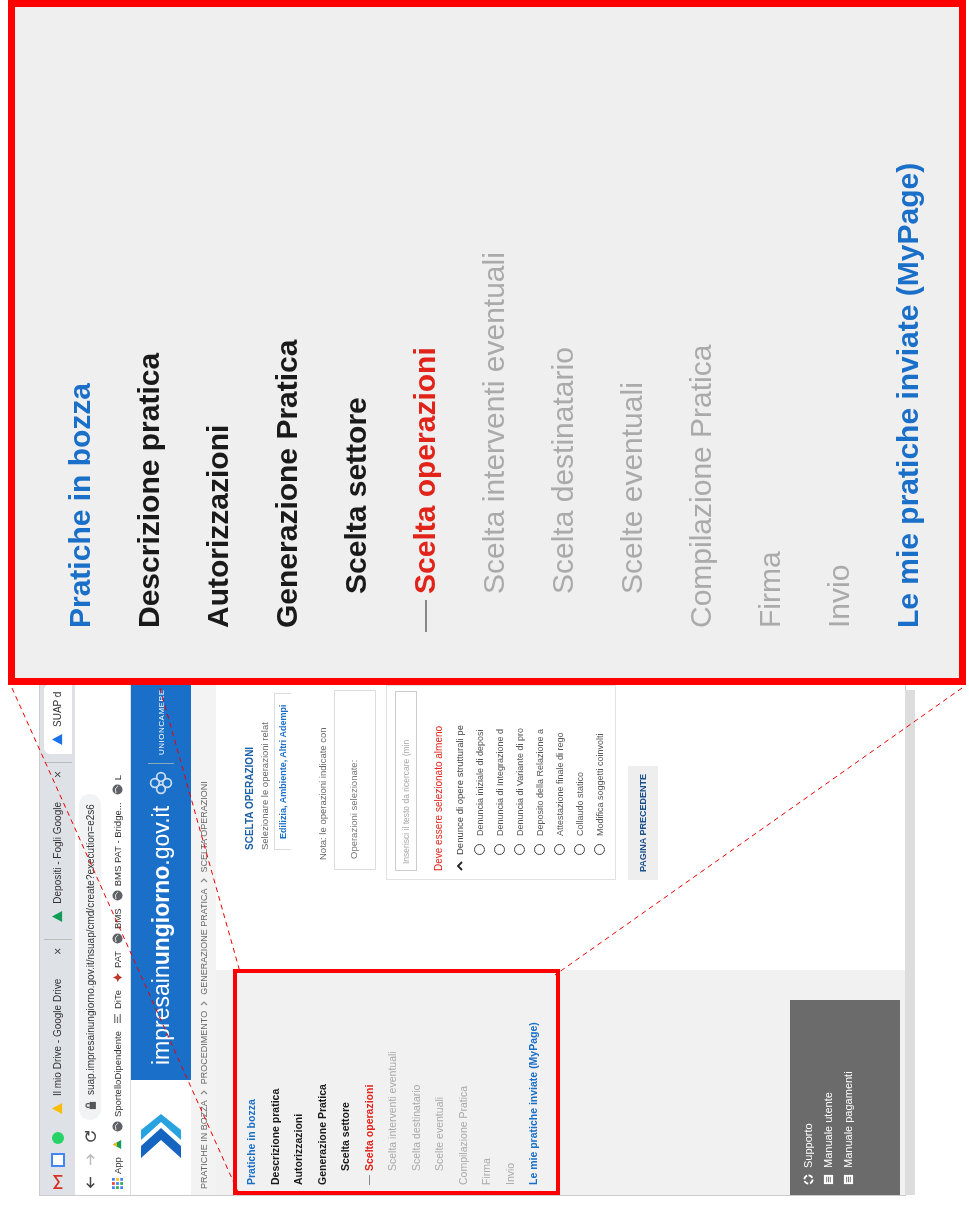 Image resolution: width=969 pixels, height=1205 pixels. Describe the element at coordinates (519, 782) in the screenshot. I see `option-label: Denuncia di Variante di pro` at that location.